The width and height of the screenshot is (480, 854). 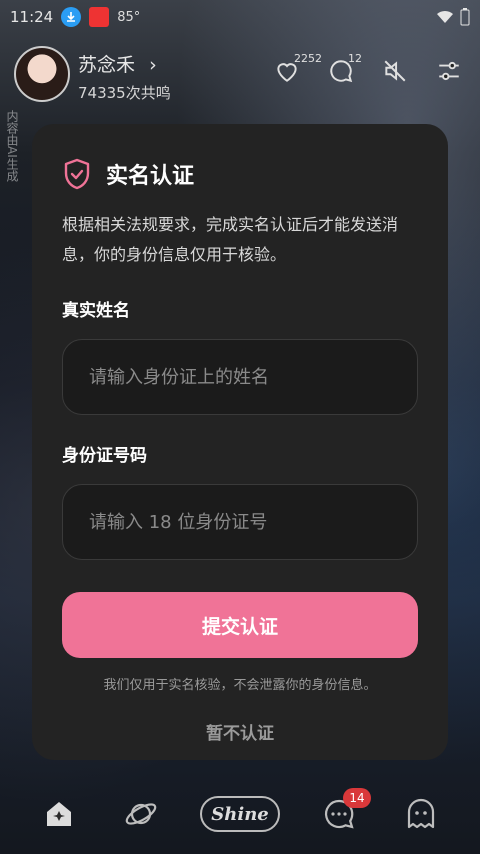 What do you see at coordinates (153, 65) in the screenshot?
I see `chevron-right-icon: ›` at bounding box center [153, 65].